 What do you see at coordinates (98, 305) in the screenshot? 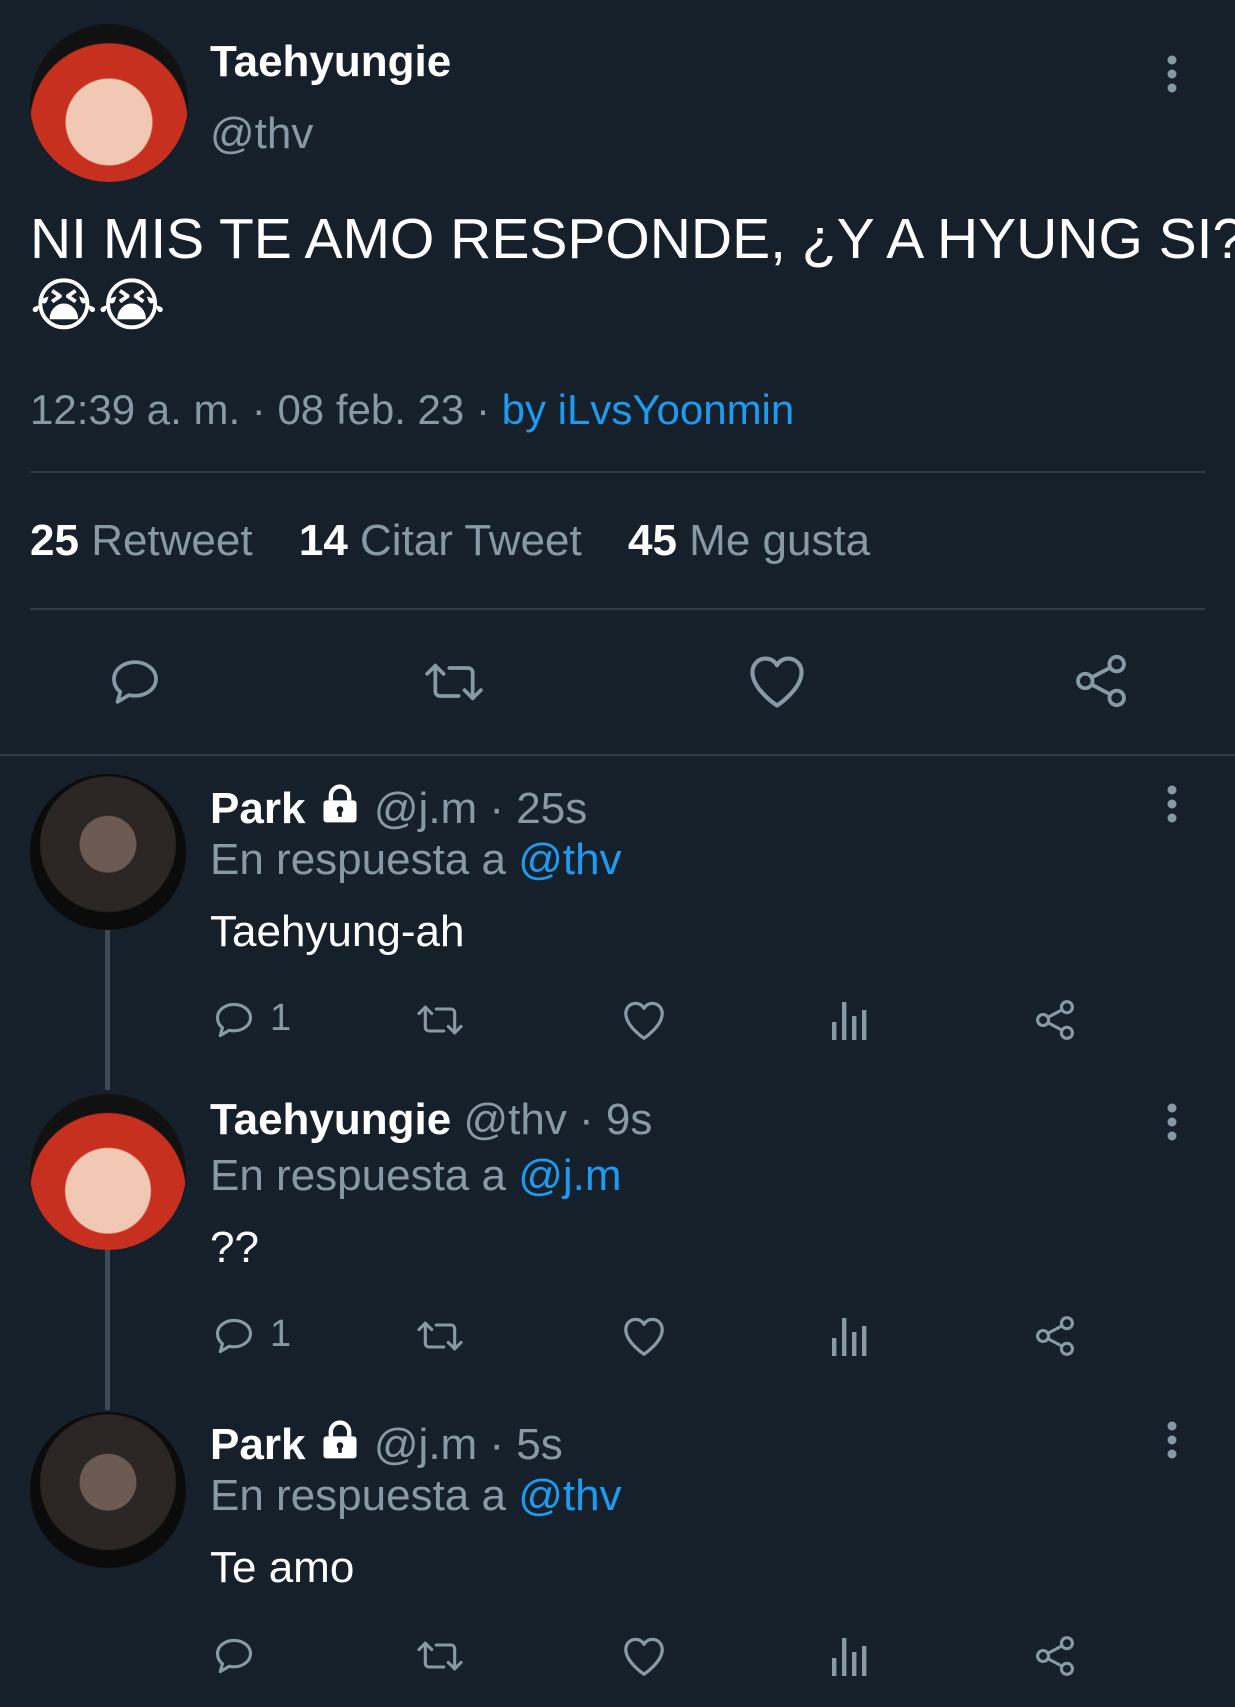
I see `tweet-emojis: 😭😭` at bounding box center [98, 305].